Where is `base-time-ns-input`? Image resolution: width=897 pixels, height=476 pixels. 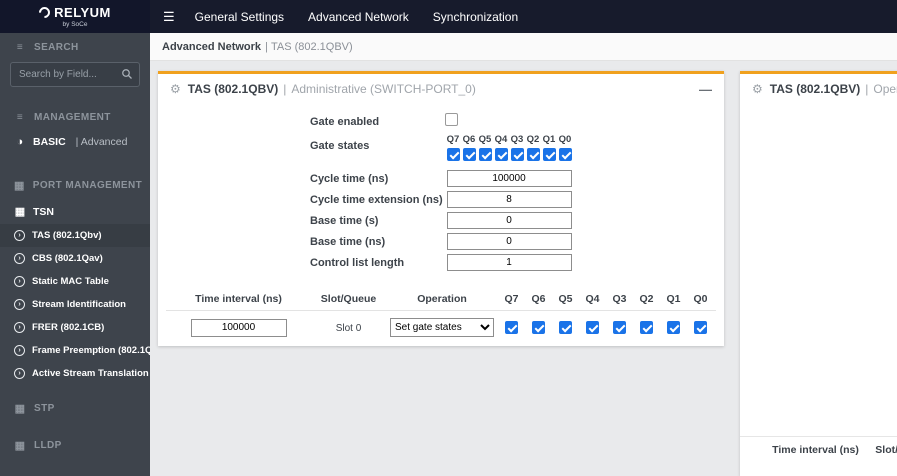
base-time-ns-input is located at coordinates (509, 241).